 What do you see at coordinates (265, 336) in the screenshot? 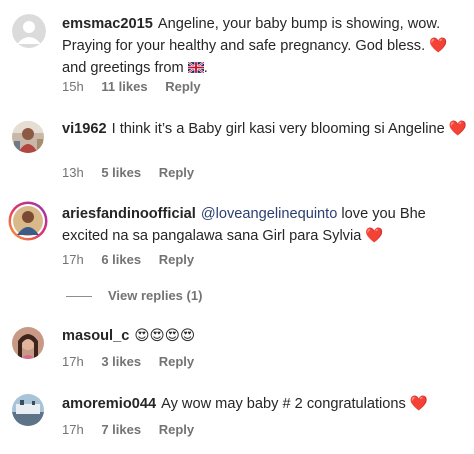
I see `comment-text: masoul_c 😍😍😍😍` at bounding box center [265, 336].